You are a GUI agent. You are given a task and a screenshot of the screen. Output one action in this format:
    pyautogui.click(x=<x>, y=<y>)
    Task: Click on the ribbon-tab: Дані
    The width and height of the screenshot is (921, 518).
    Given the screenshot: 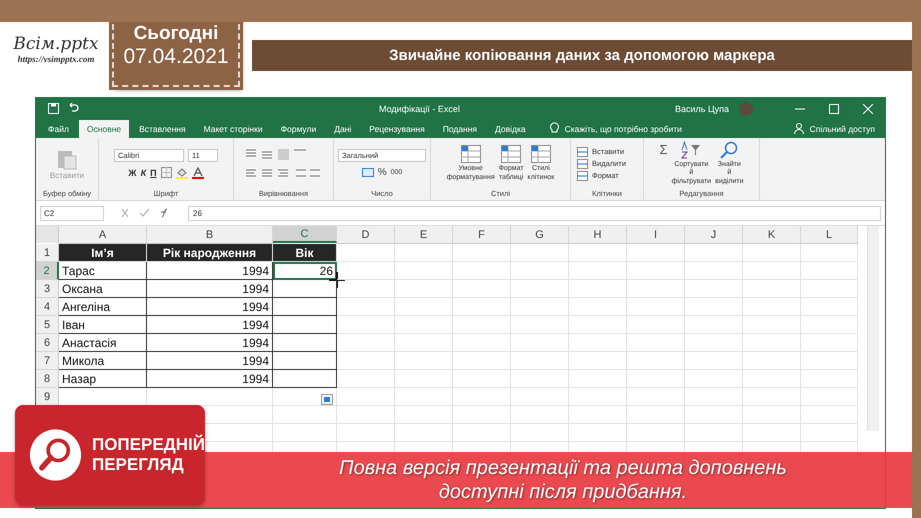 What is the action you would take?
    pyautogui.click(x=343, y=129)
    